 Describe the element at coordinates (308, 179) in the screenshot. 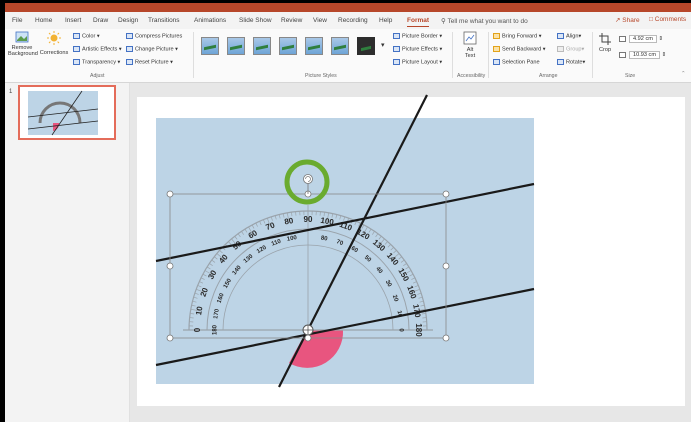

I see `rotate-handle-icon` at that location.